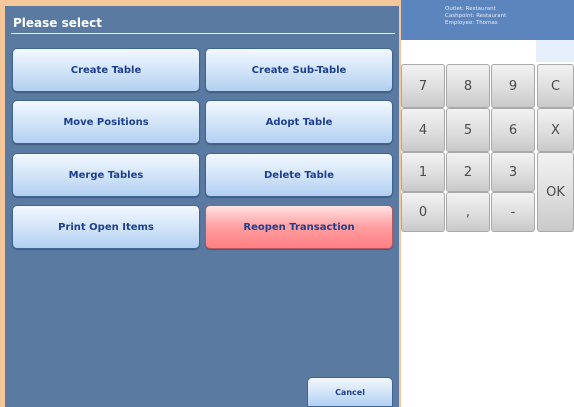  I want to click on print-open-items-button: Print Open Items, so click(106, 227).